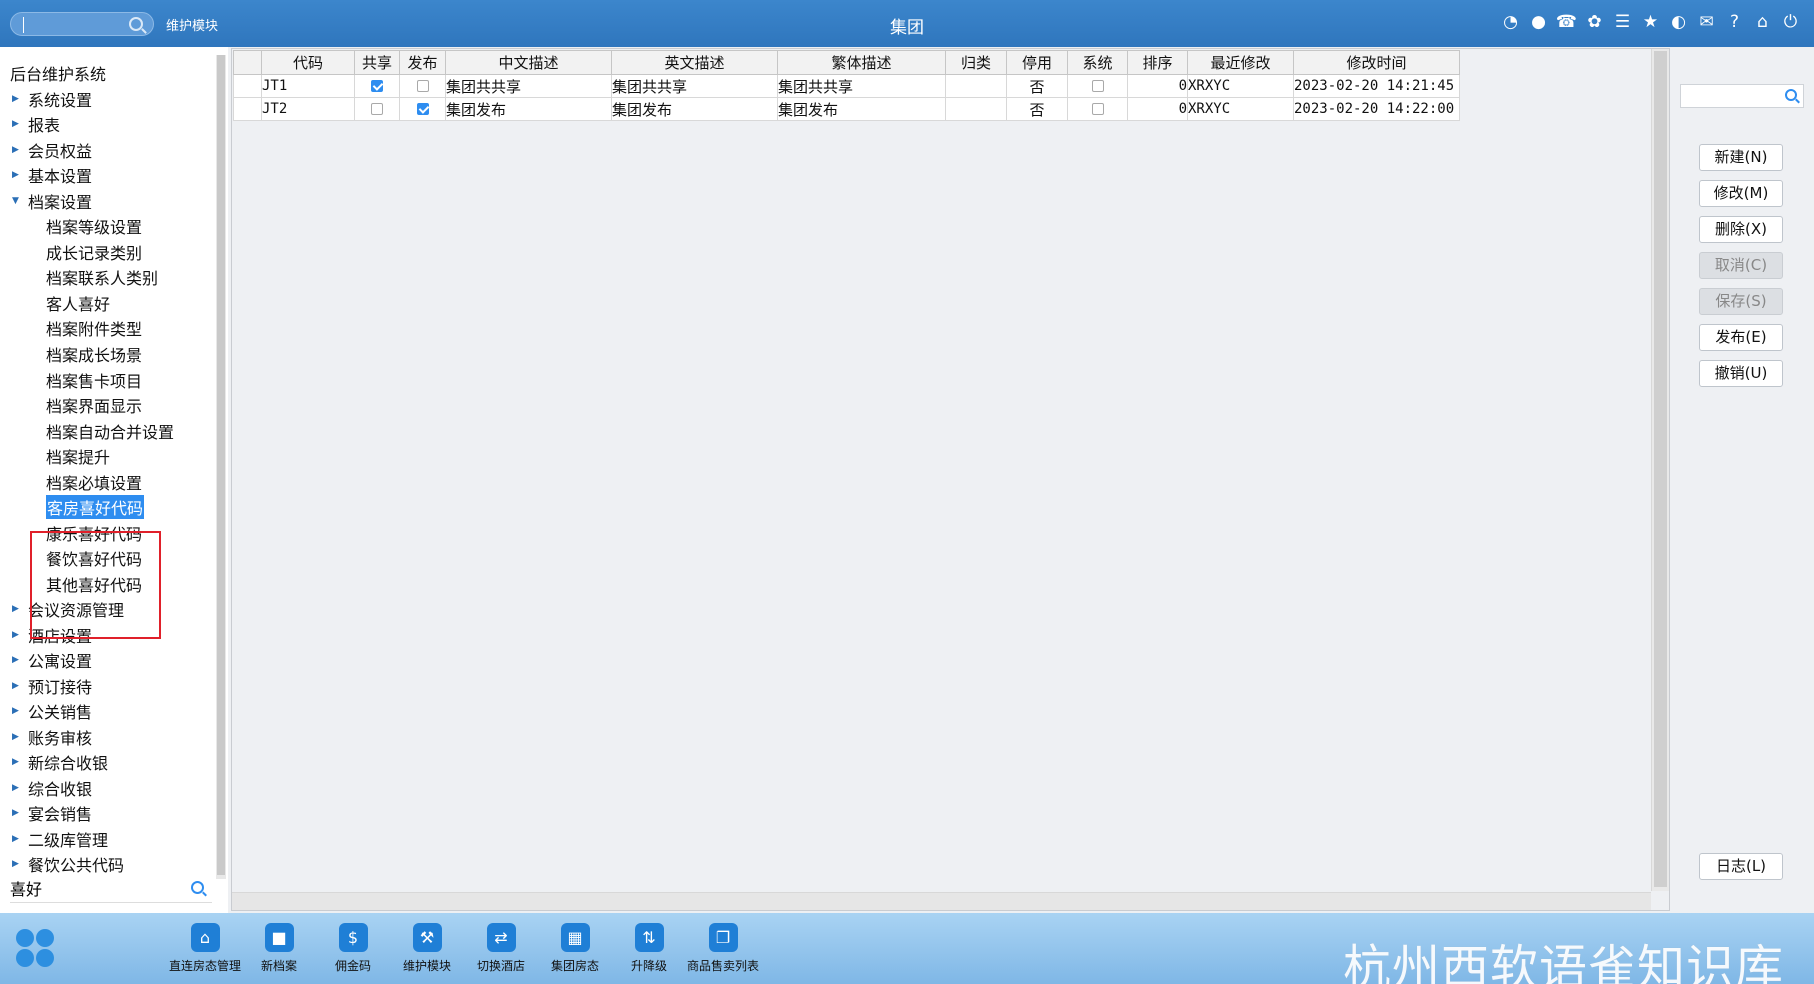 The image size is (1814, 984). What do you see at coordinates (1741, 337) in the screenshot?
I see `publish-button: 发布(E)` at bounding box center [1741, 337].